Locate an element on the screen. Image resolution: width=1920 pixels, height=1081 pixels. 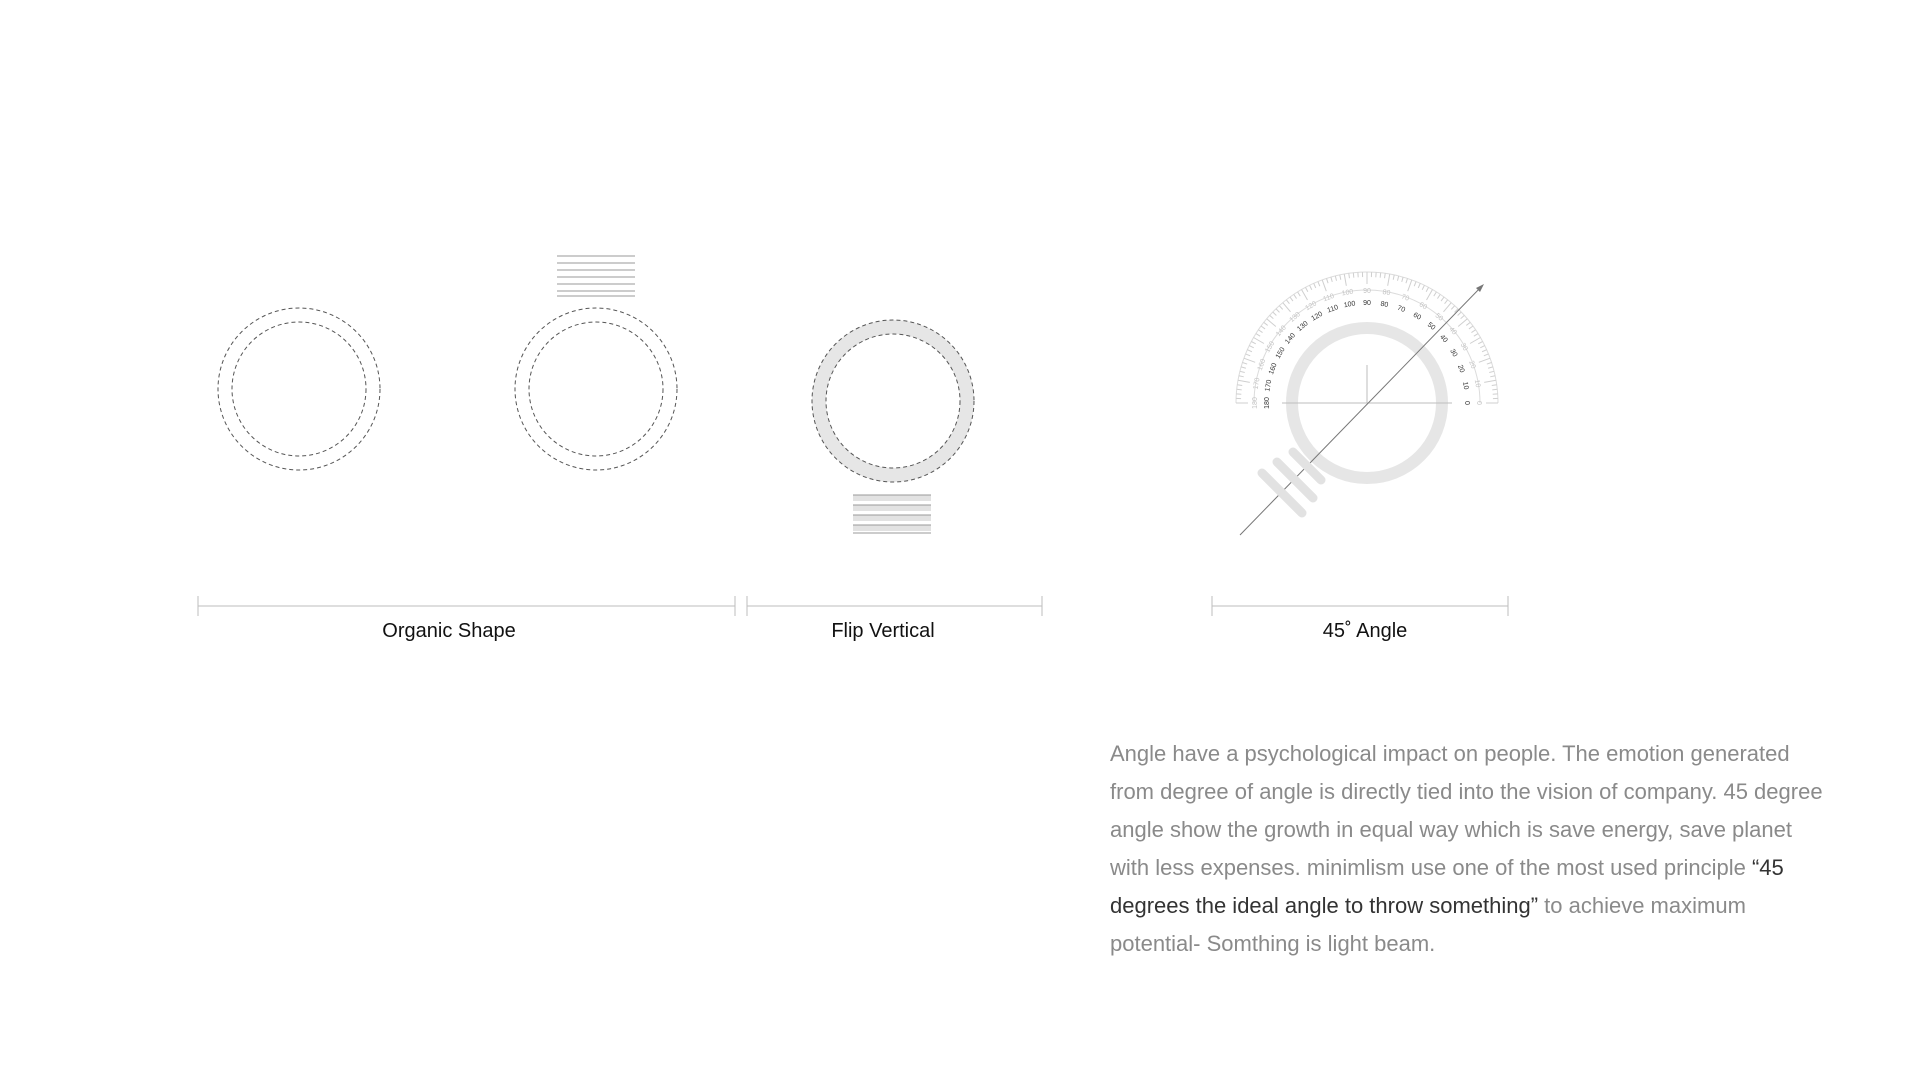
protractor-inner-number: 10 is located at coordinates (1465, 385).